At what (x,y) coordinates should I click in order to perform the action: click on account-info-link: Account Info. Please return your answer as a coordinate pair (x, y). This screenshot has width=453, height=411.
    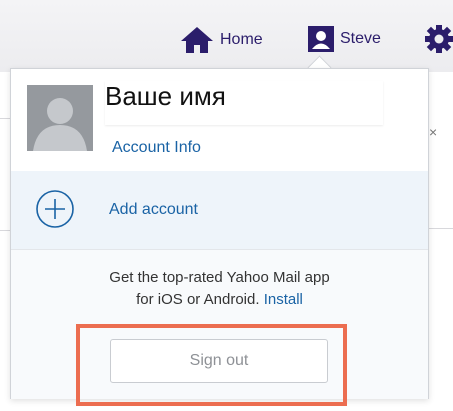
    Looking at the image, I should click on (156, 148).